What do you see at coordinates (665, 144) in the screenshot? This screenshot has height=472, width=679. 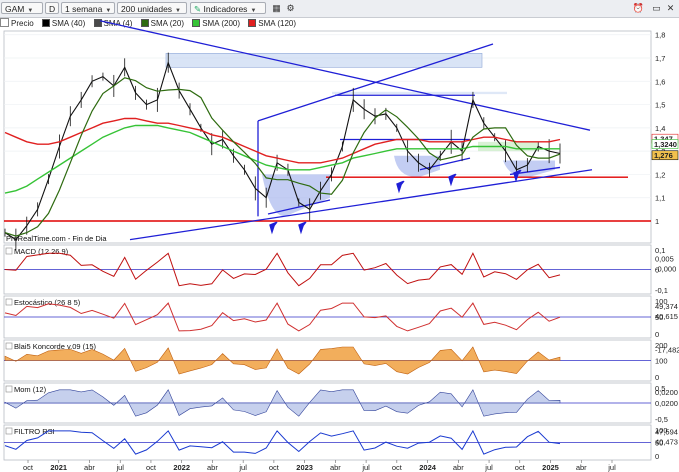 I see `last-value-label: 1,3240` at bounding box center [665, 144].